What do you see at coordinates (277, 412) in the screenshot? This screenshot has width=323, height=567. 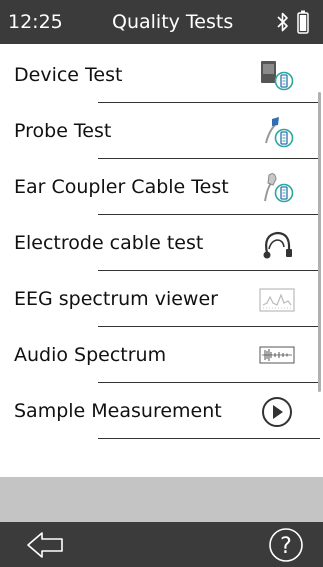 I see `play-circle-icon` at bounding box center [277, 412].